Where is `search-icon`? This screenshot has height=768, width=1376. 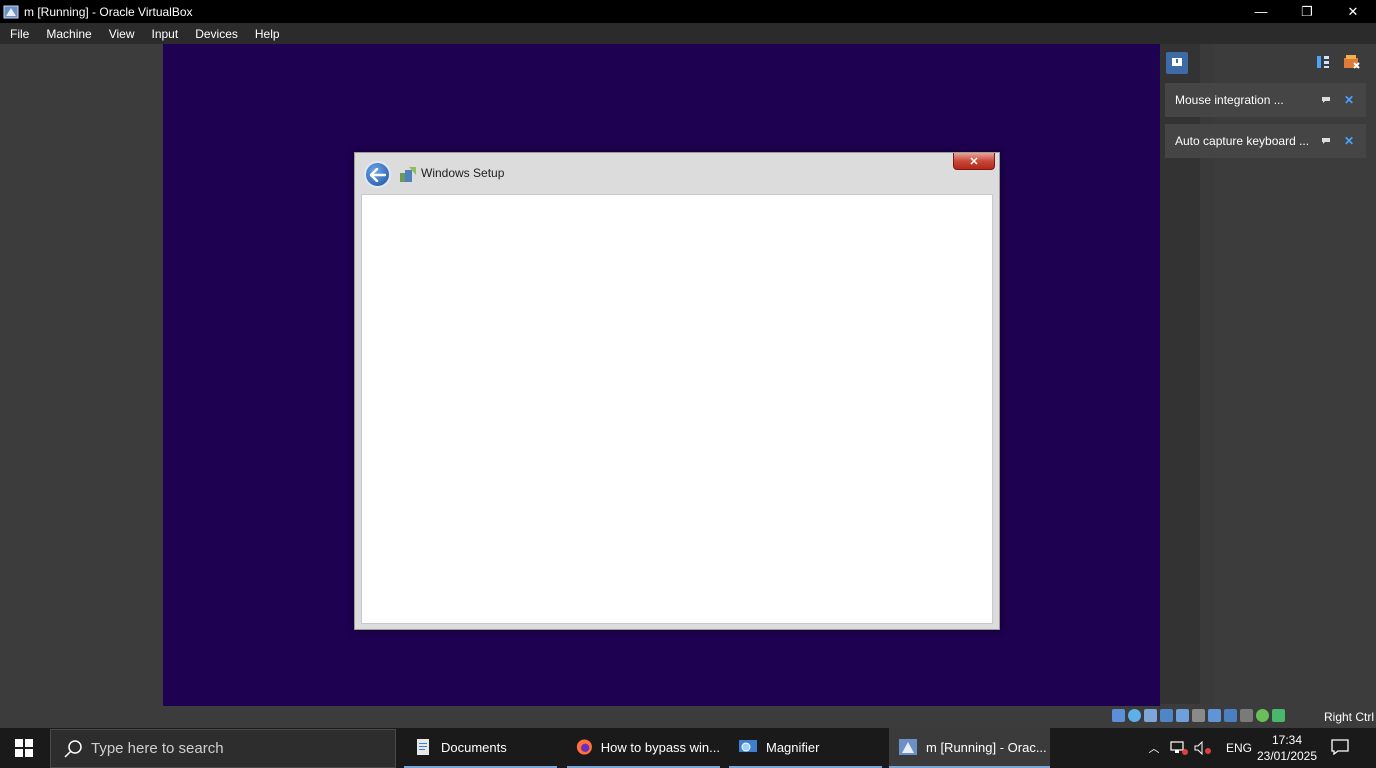 search-icon is located at coordinates (73, 748).